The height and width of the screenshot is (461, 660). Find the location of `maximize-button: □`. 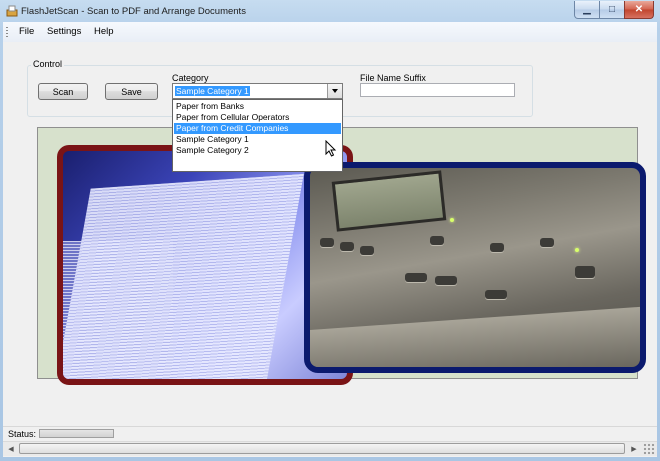

maximize-button: □ is located at coordinates (612, 10).